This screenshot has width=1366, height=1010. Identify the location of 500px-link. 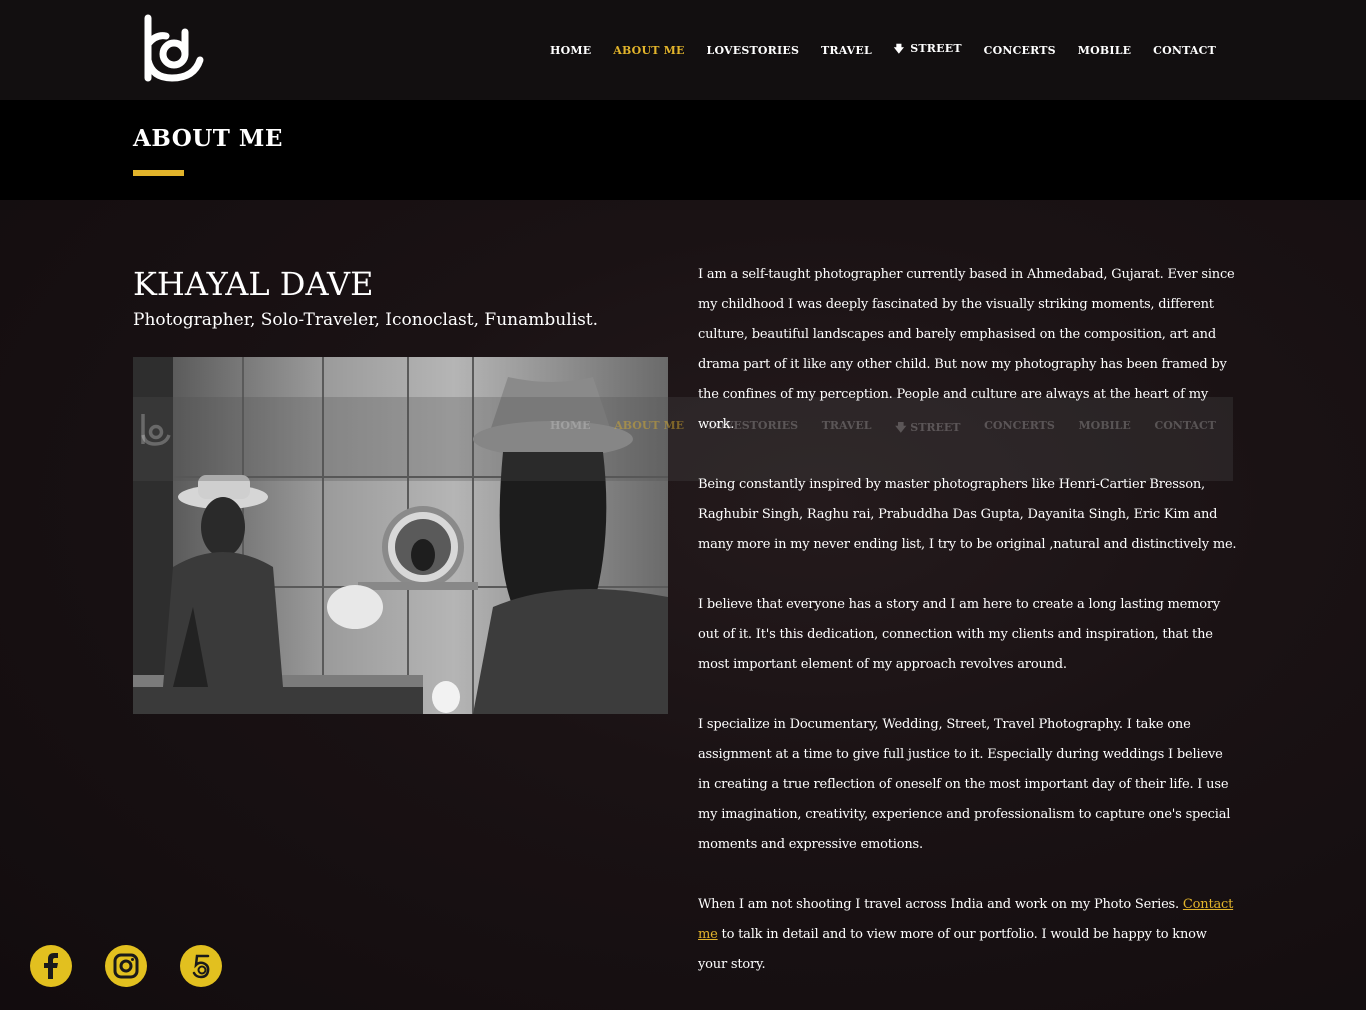
(201, 966).